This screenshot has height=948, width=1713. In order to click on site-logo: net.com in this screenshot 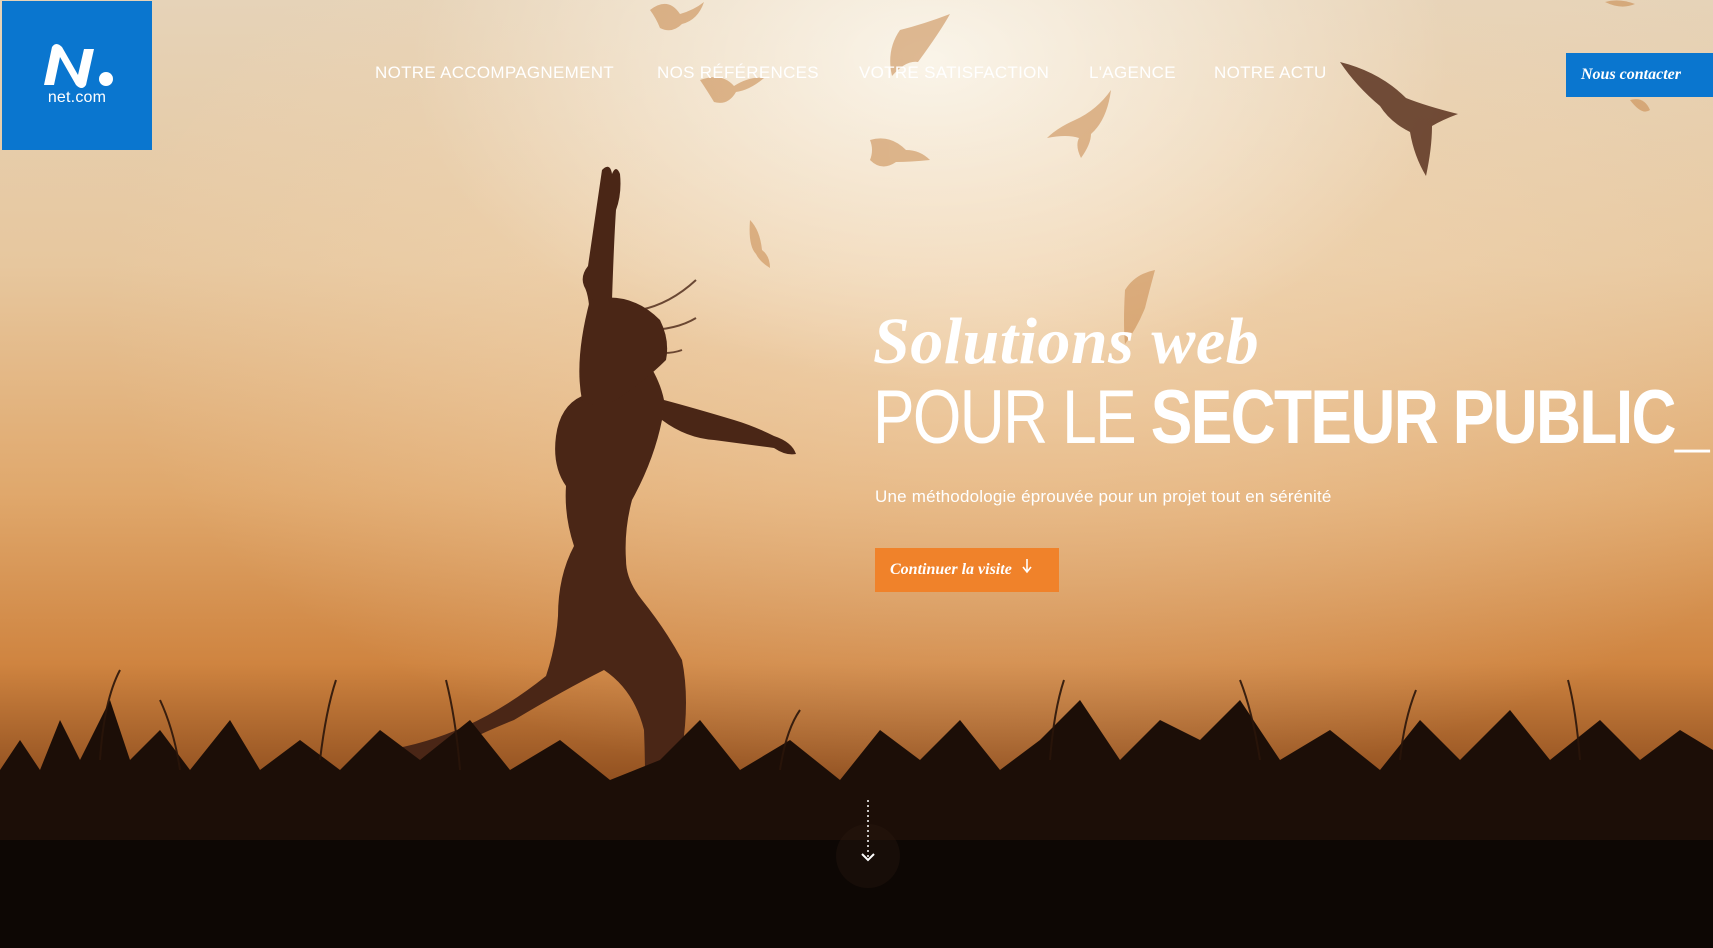, I will do `click(77, 75)`.